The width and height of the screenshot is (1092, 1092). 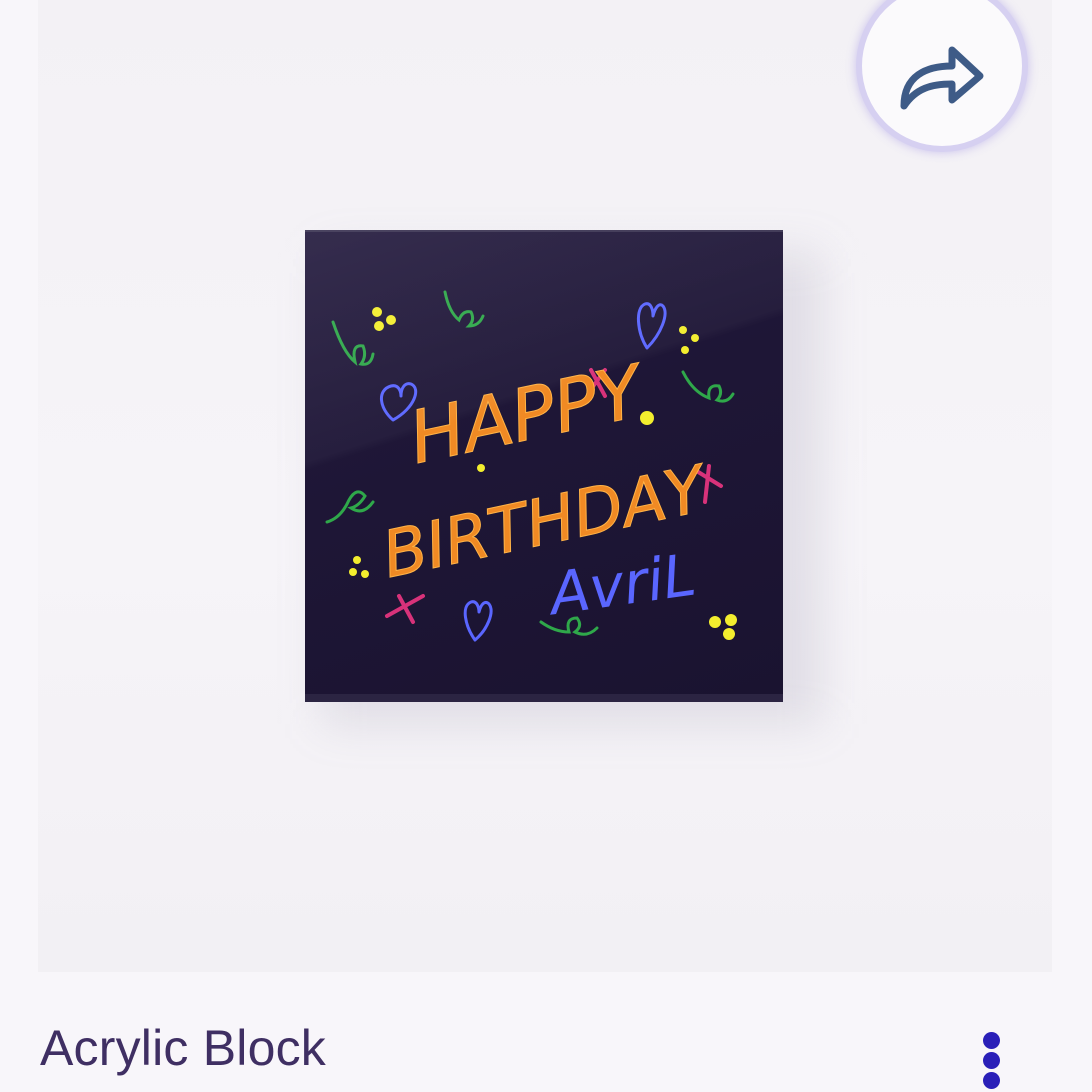 What do you see at coordinates (183, 1048) in the screenshot?
I see `product-title: Acrylic Block` at bounding box center [183, 1048].